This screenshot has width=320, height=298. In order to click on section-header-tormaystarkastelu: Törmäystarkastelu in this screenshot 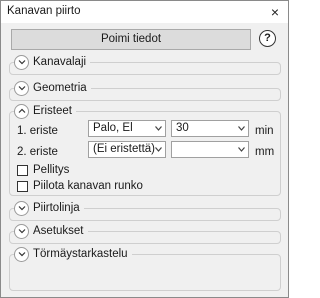, I will do `click(73, 254)`.